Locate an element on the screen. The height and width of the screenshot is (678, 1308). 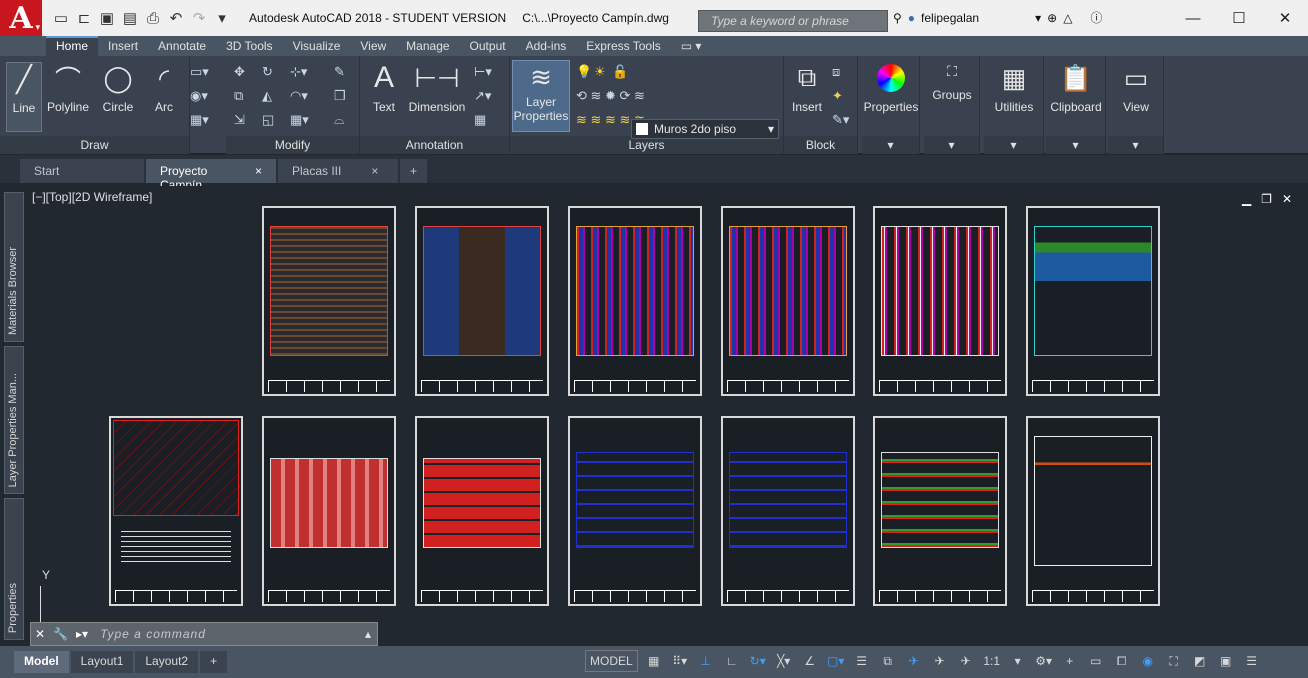
user-dropdown-icon: ▾ is located at coordinates (1038, 18).